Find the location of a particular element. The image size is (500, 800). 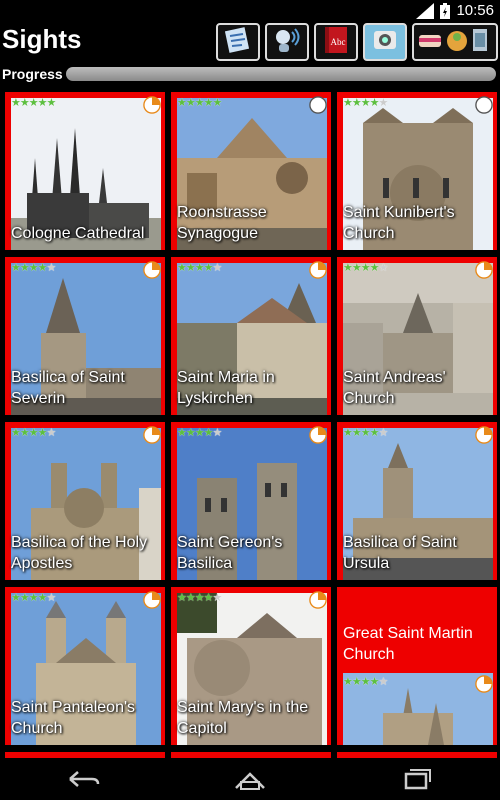

sight-name: Cologne Cathedral is located at coordinates (78, 233).